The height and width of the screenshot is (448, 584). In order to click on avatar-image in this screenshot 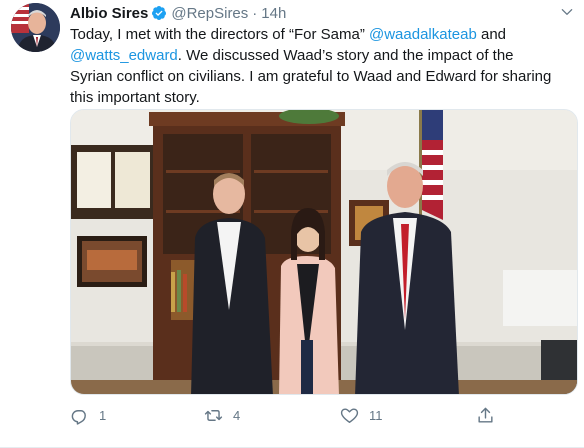, I will do `click(35, 27)`.